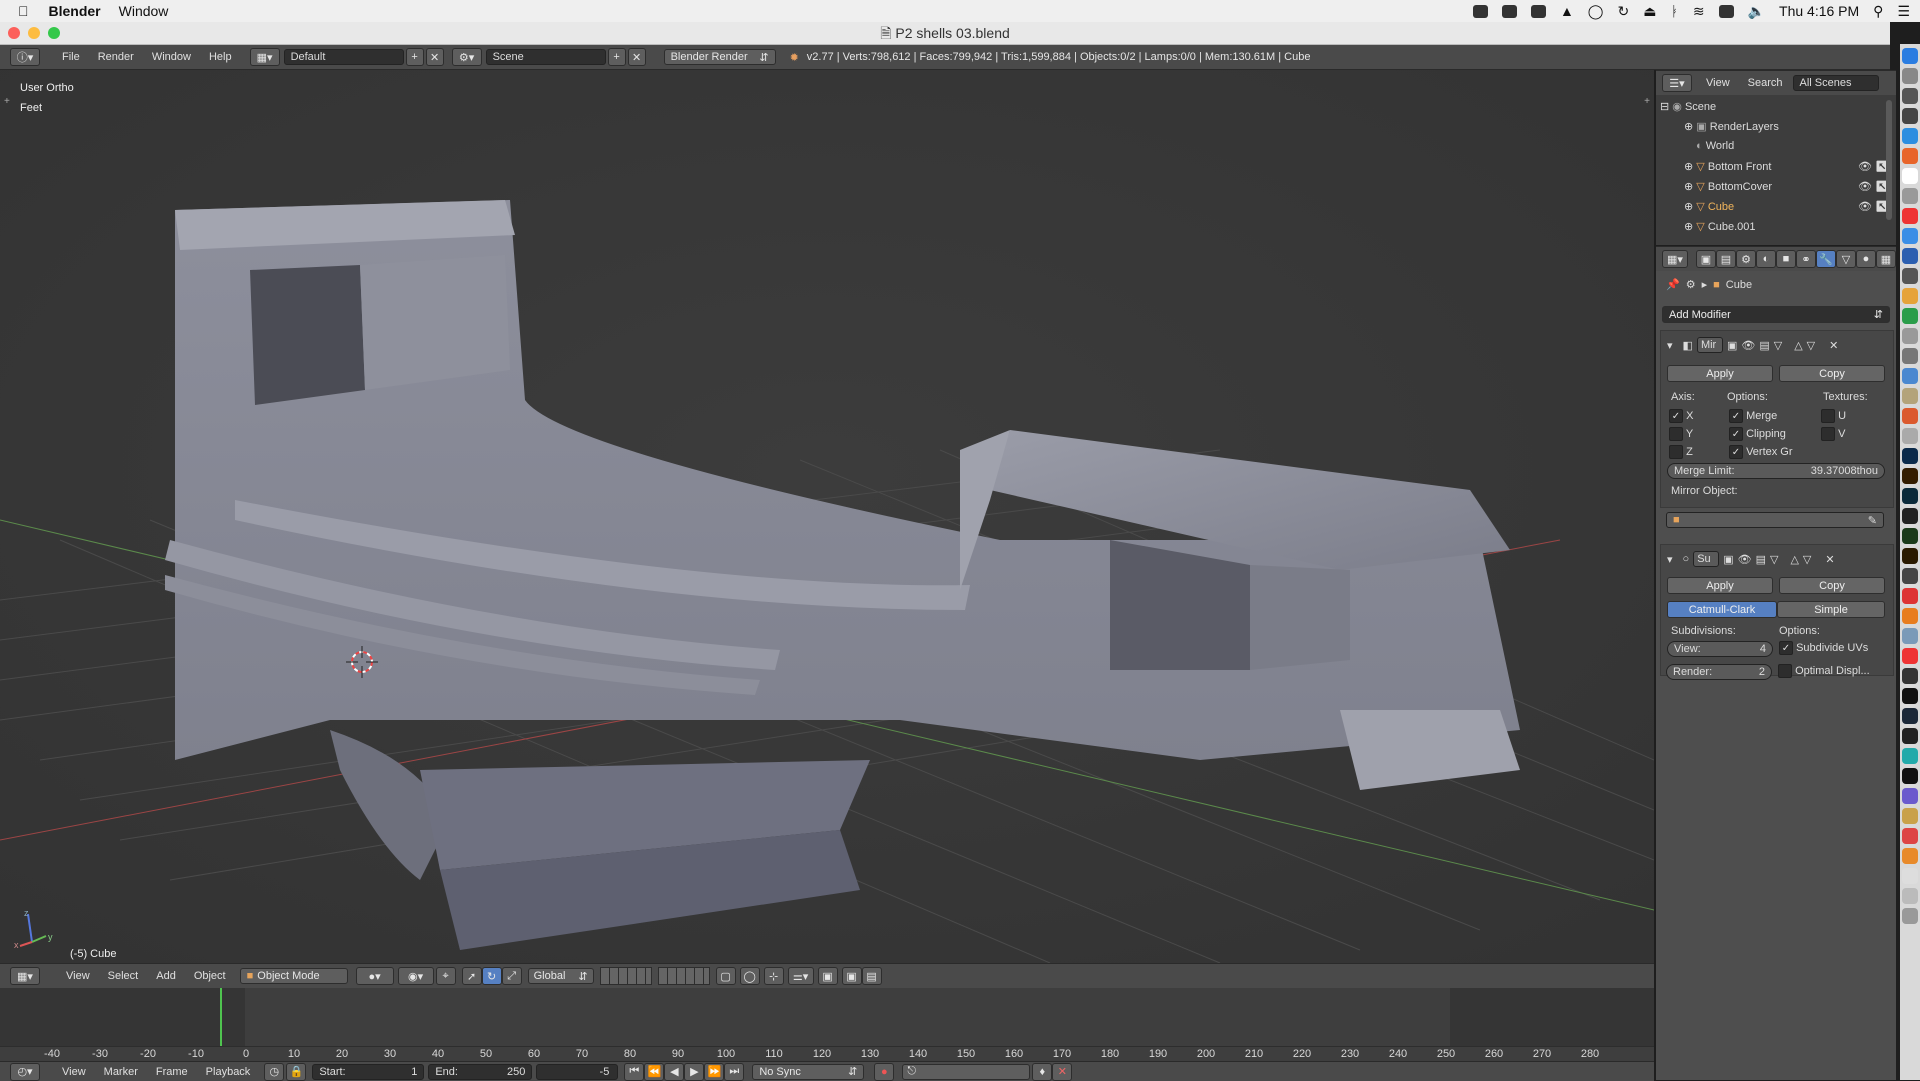  I want to click on minimize-window-icon, so click(34, 33).